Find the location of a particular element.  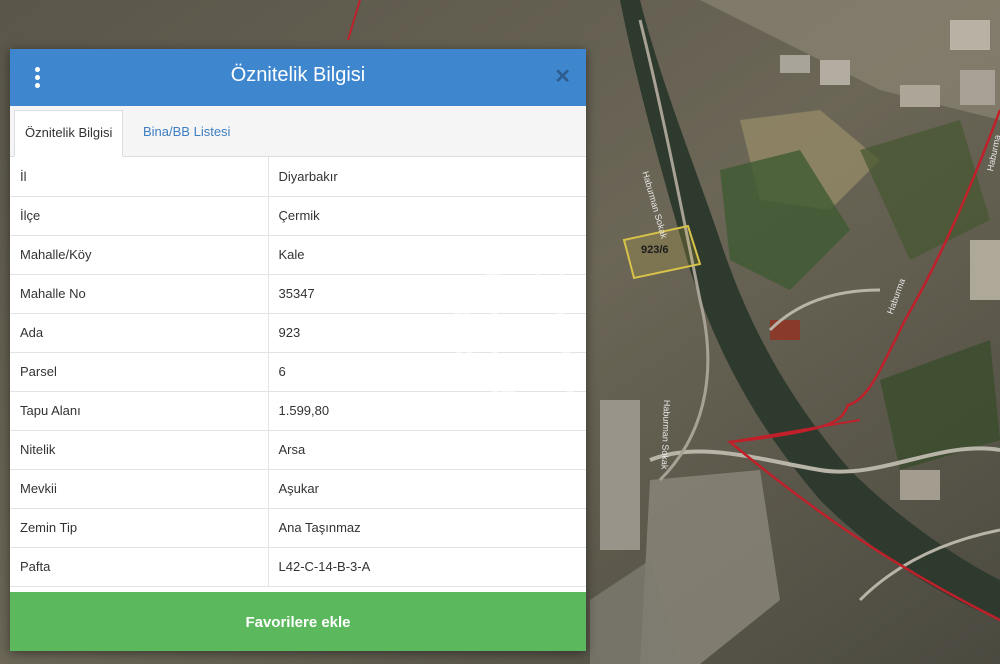

attribute-key: Tapu Alanı is located at coordinates (139, 411).